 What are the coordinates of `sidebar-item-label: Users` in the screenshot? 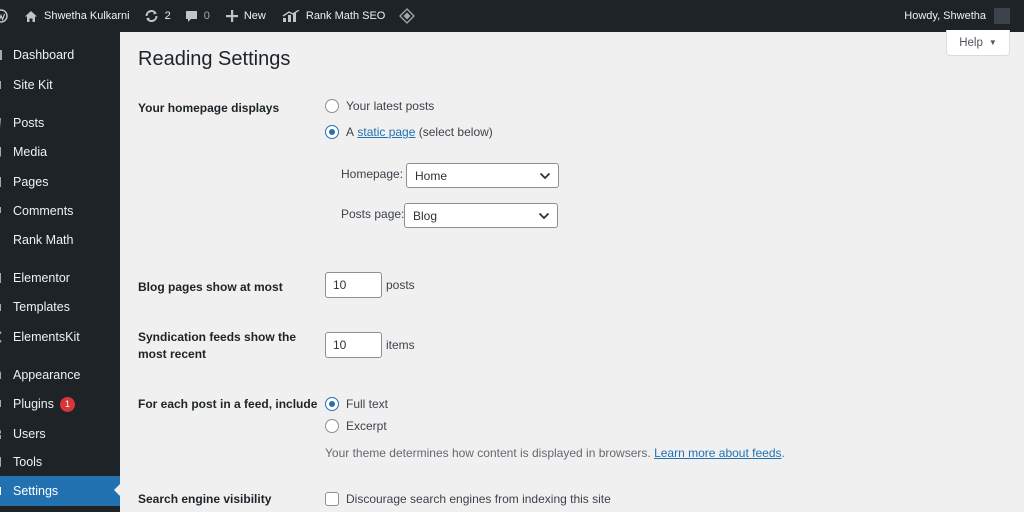 It's located at (29, 434).